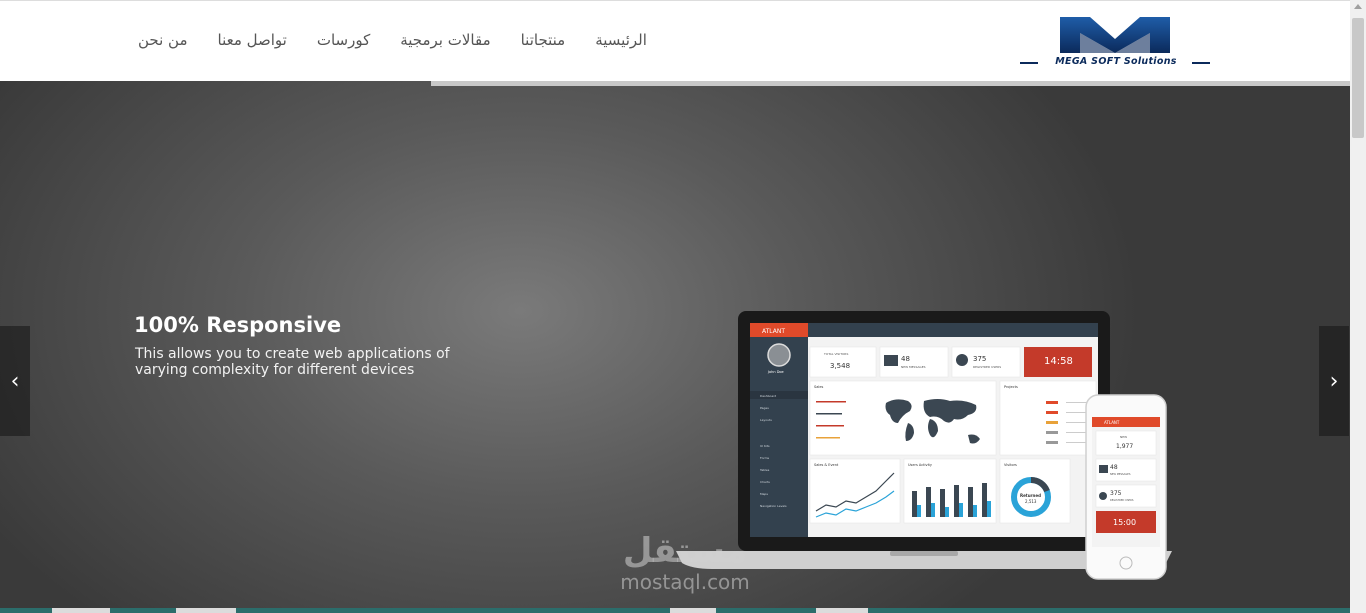 This screenshot has width=1366, height=613. What do you see at coordinates (920, 465) in the screenshot?
I see `svg-text: Users Activity` at bounding box center [920, 465].